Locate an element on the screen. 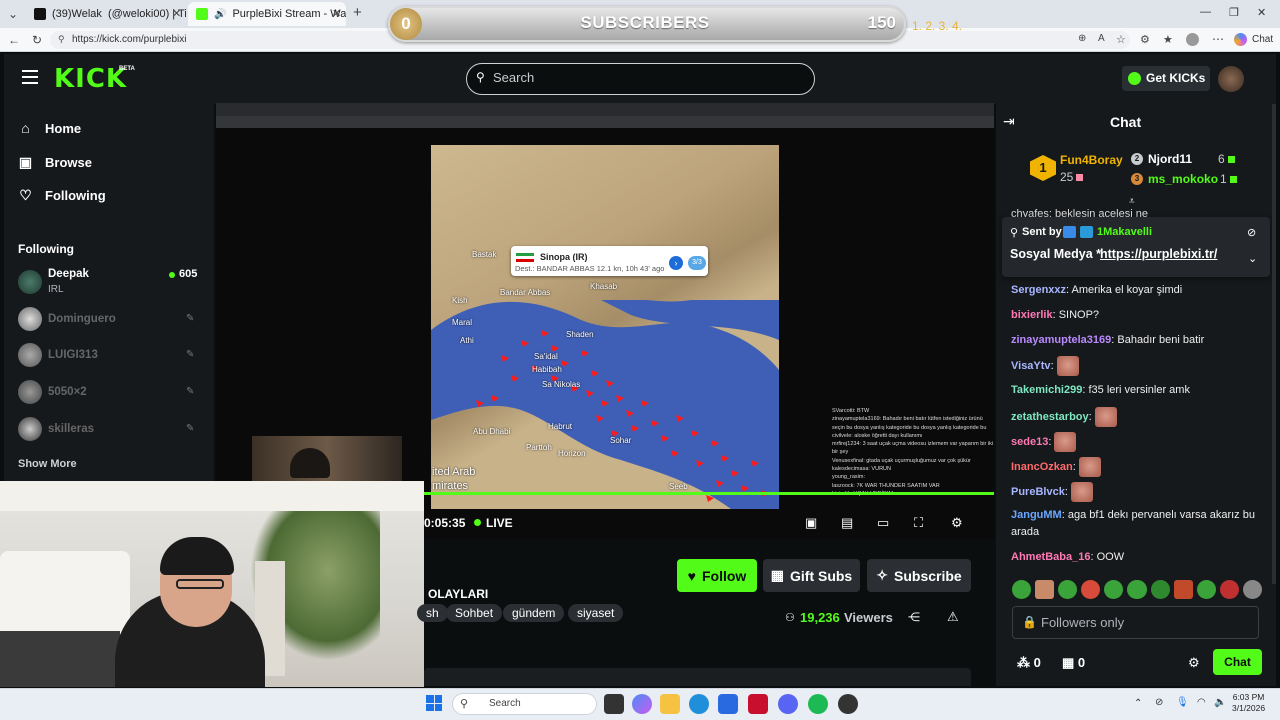 The image size is (1280, 720). chat-username: InancOzkan is located at coordinates (1042, 467).